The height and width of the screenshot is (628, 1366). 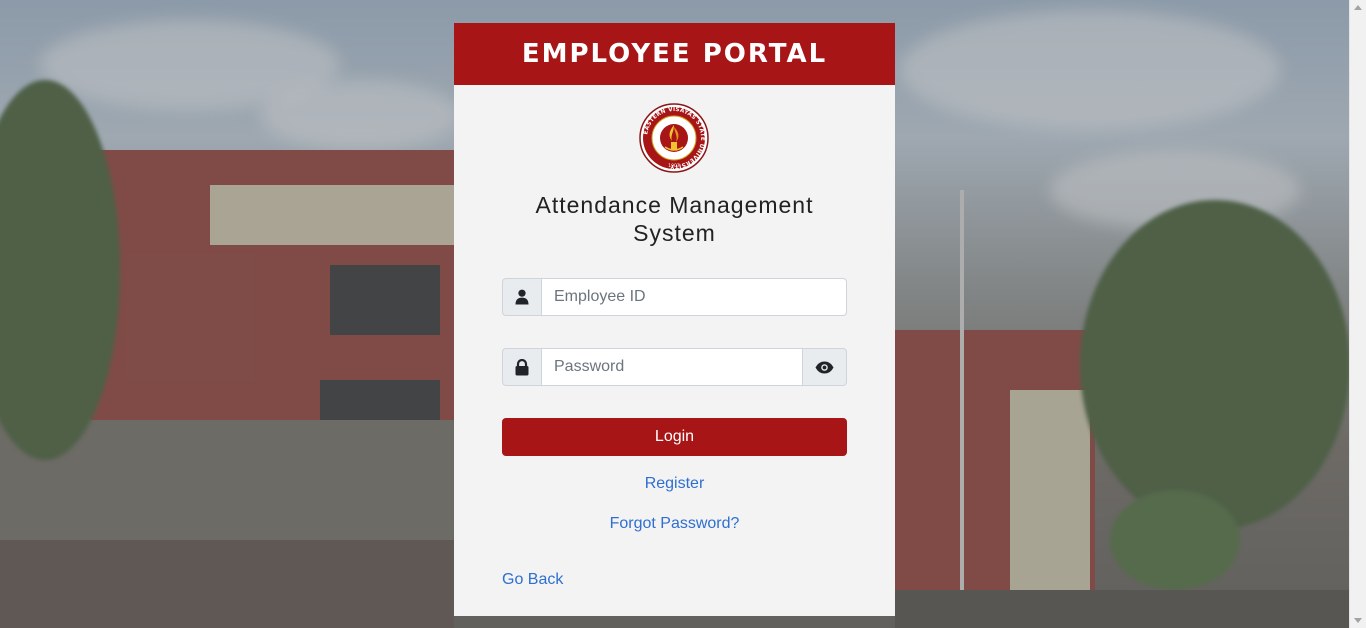 What do you see at coordinates (1357, 314) in the screenshot?
I see `page-scrollbar` at bounding box center [1357, 314].